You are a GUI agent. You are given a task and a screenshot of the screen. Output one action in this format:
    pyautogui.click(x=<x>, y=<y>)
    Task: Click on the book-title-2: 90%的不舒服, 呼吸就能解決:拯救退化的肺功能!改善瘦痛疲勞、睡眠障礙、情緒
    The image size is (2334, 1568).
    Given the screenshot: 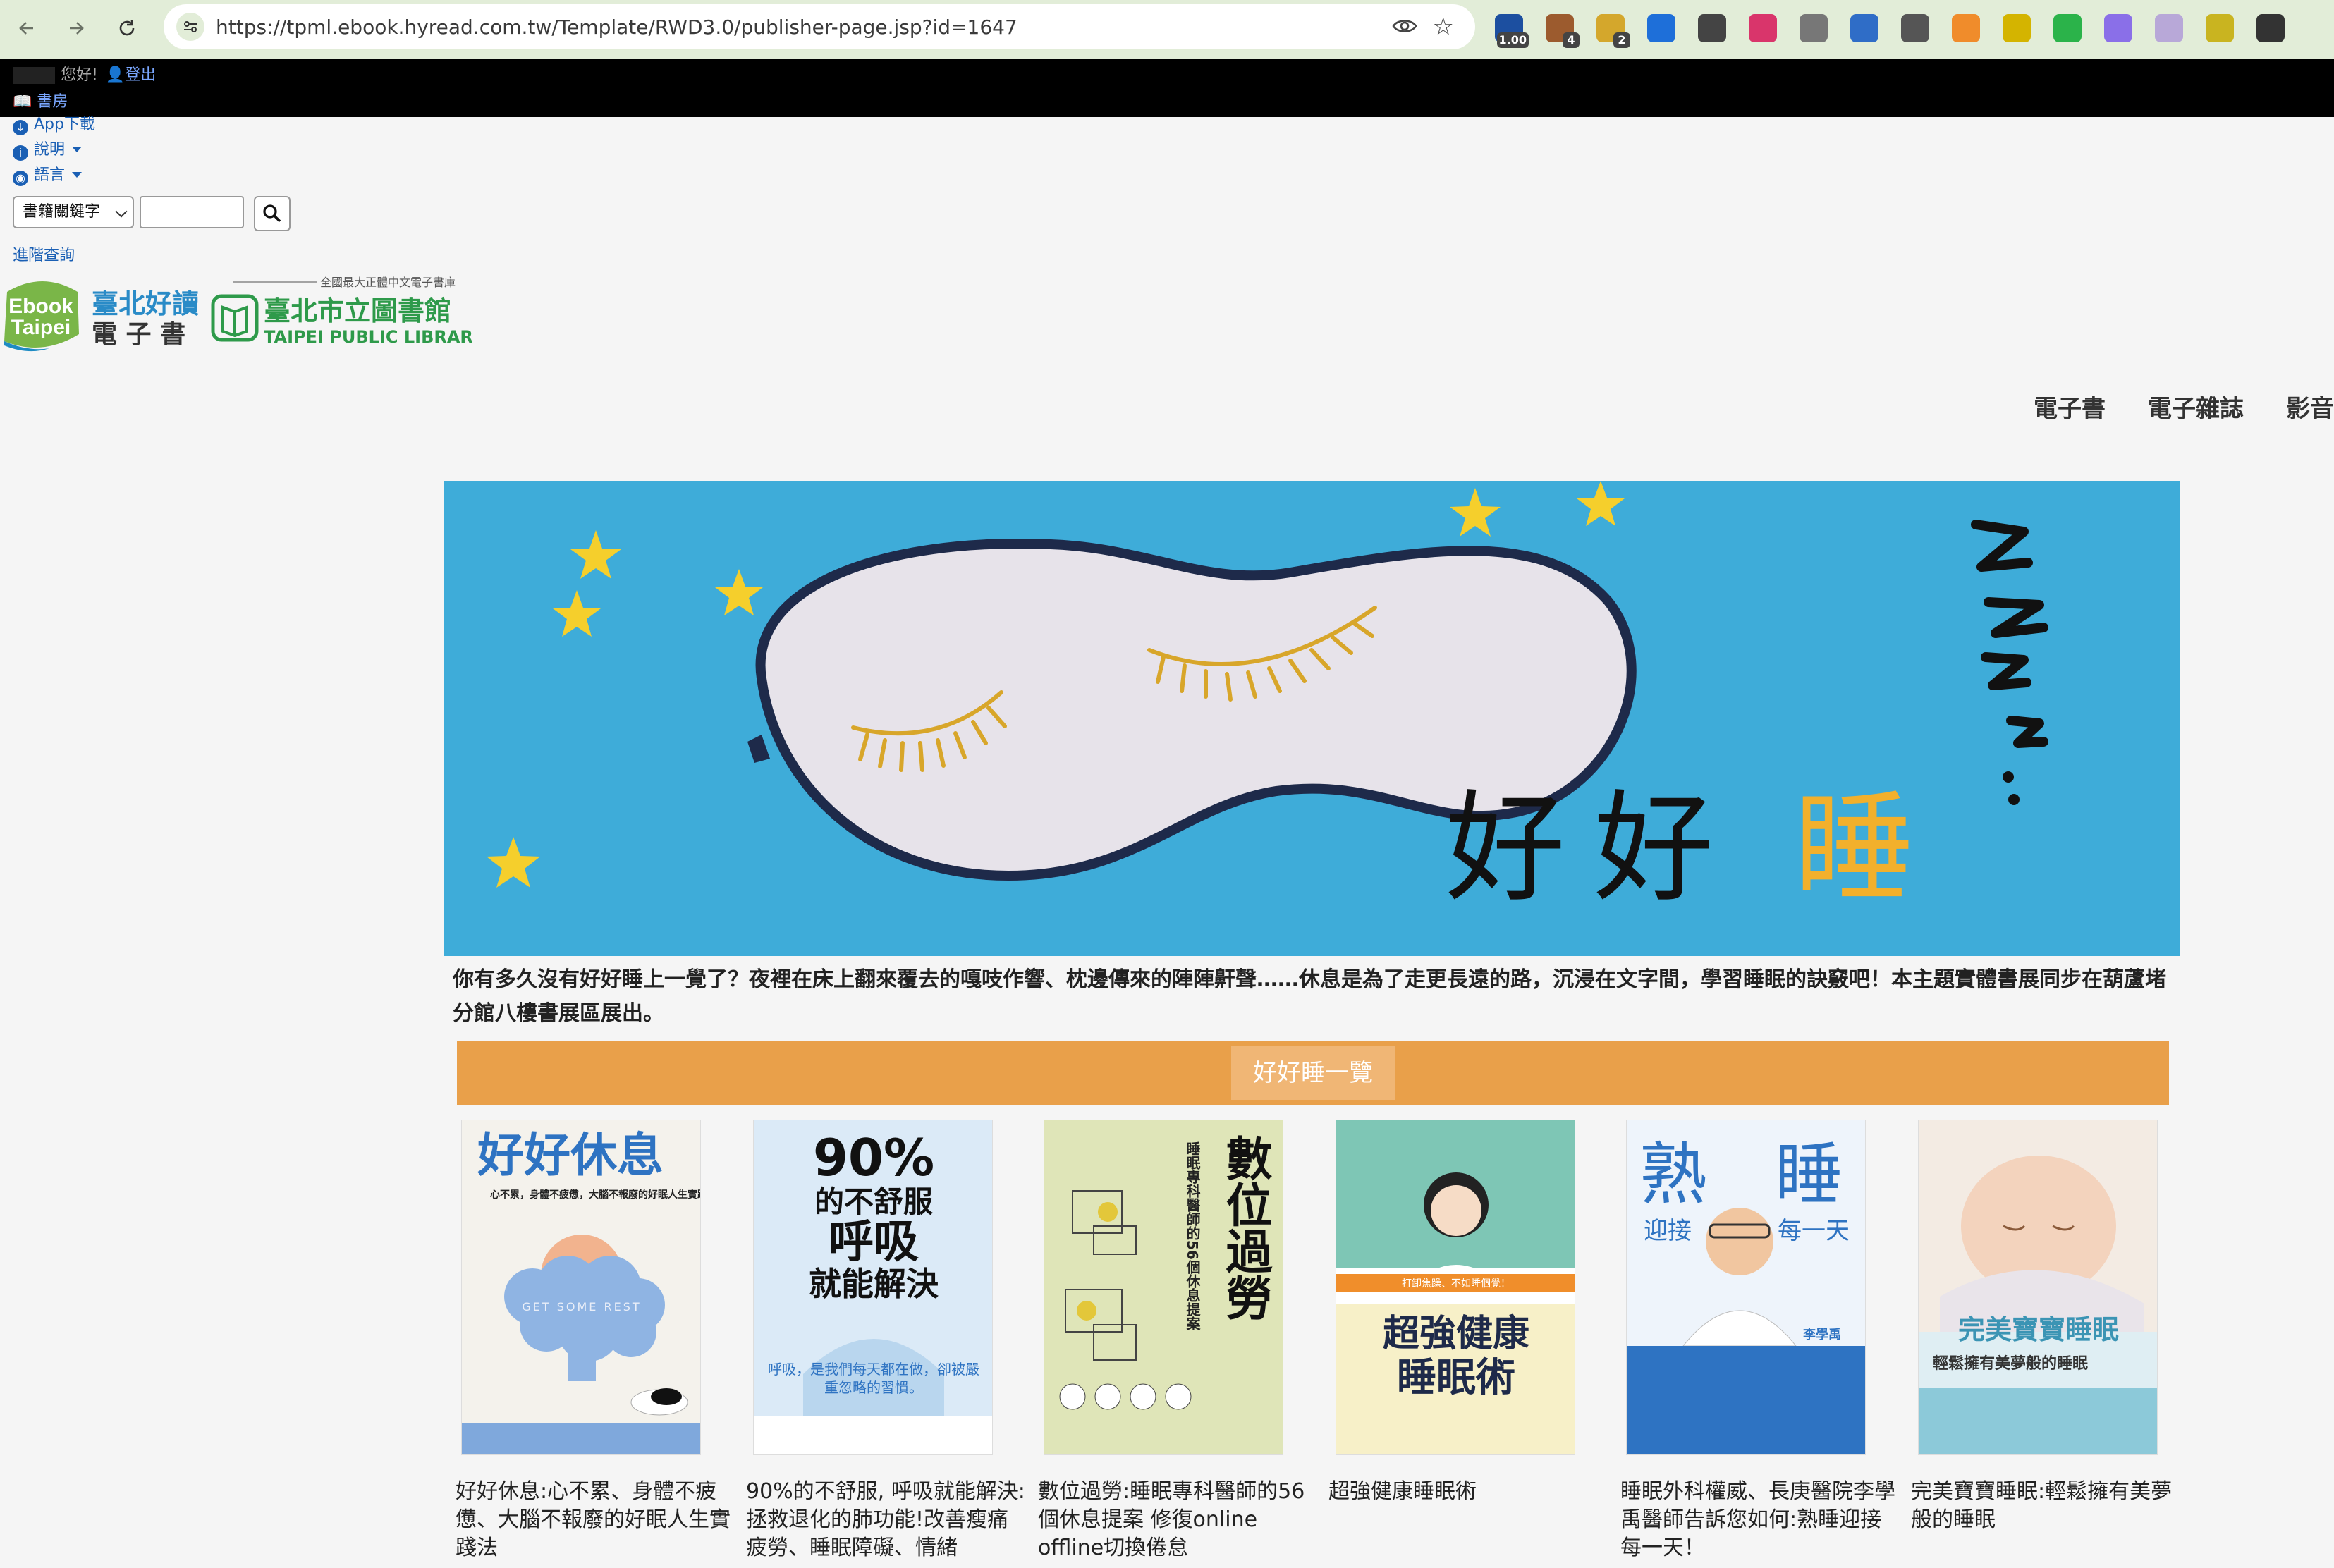 What is the action you would take?
    pyautogui.click(x=887, y=1520)
    